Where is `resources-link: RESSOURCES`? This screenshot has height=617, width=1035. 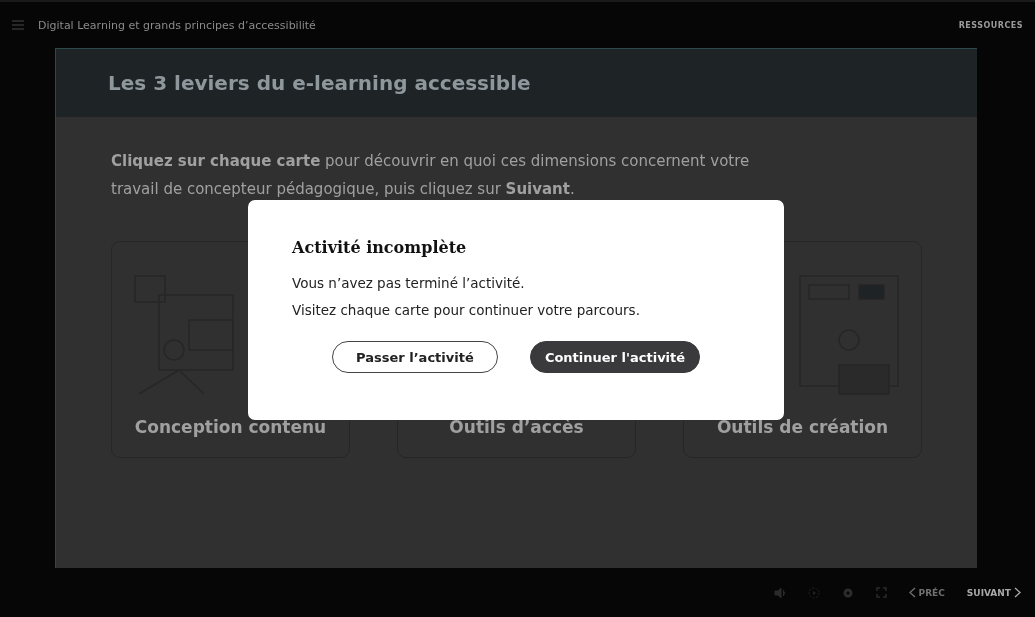
resources-link: RESSOURCES is located at coordinates (990, 25).